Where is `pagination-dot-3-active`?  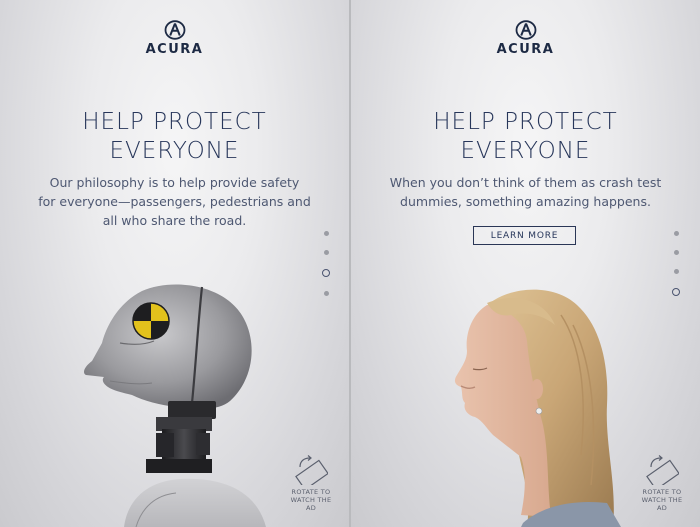 pagination-dot-3-active is located at coordinates (326, 273).